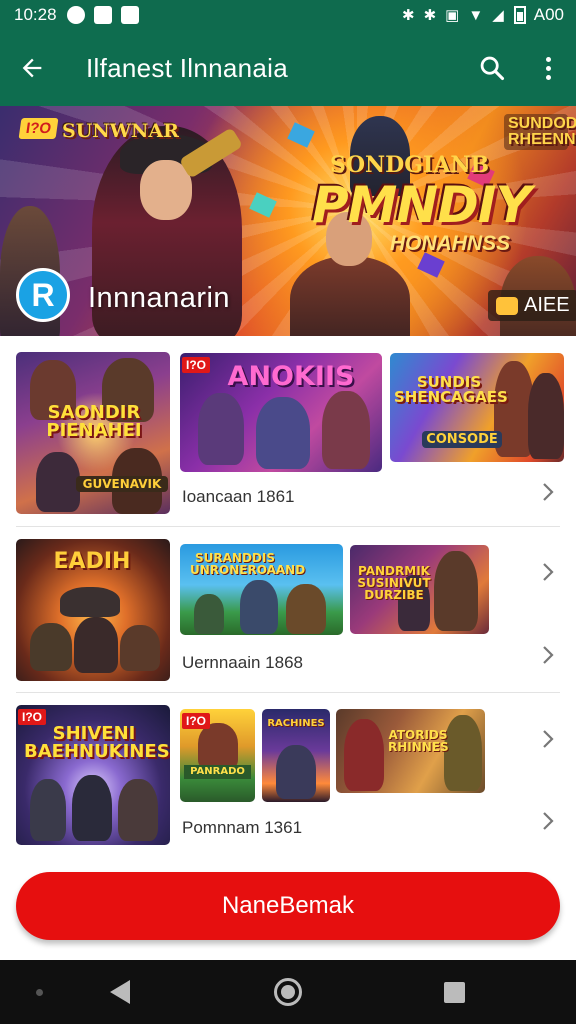 The height and width of the screenshot is (1024, 576). I want to click on thumbnail-title: PANRADO, so click(217, 772).